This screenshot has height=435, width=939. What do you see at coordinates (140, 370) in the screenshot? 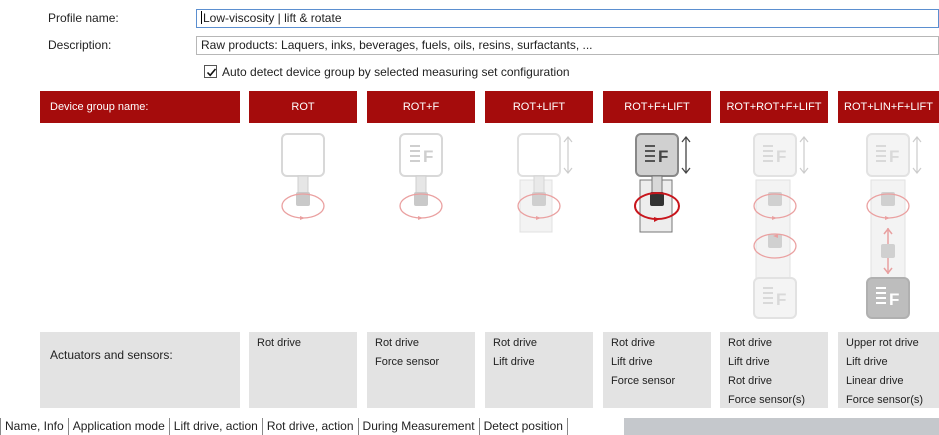
I see `actuators-header: Actuators and sensors:` at bounding box center [140, 370].